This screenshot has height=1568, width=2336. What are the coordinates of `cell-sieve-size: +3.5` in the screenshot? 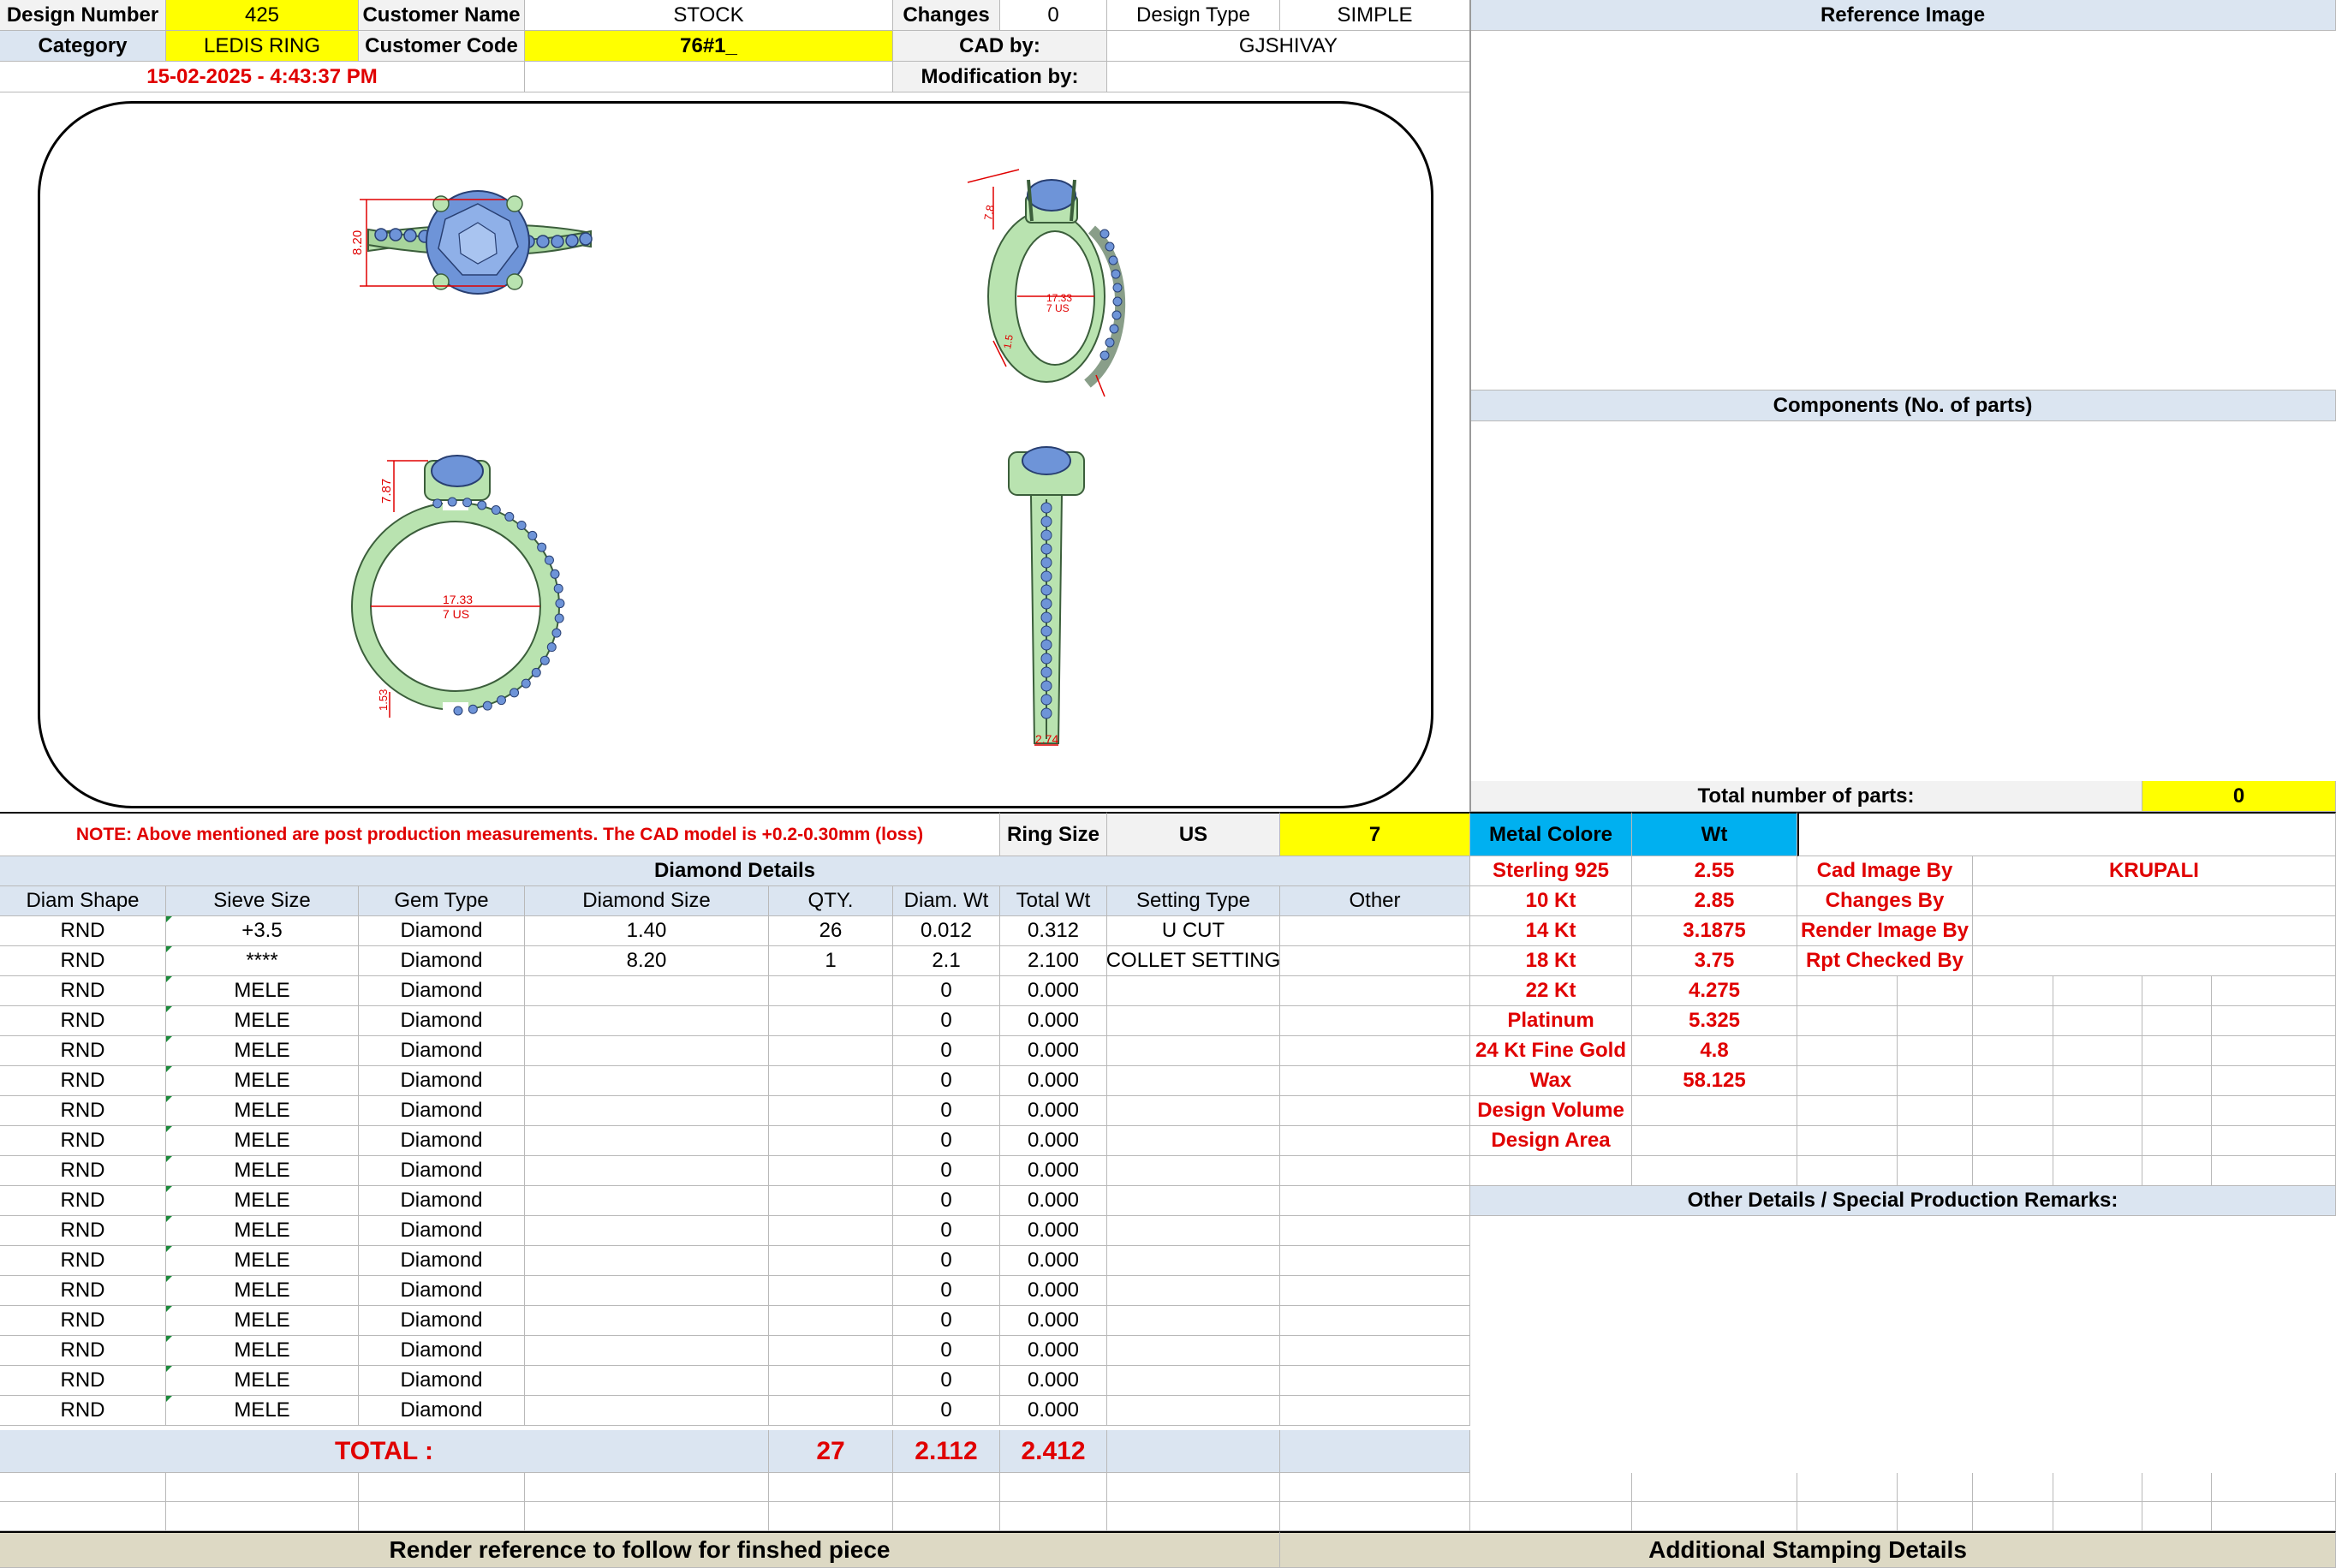 It's located at (262, 931).